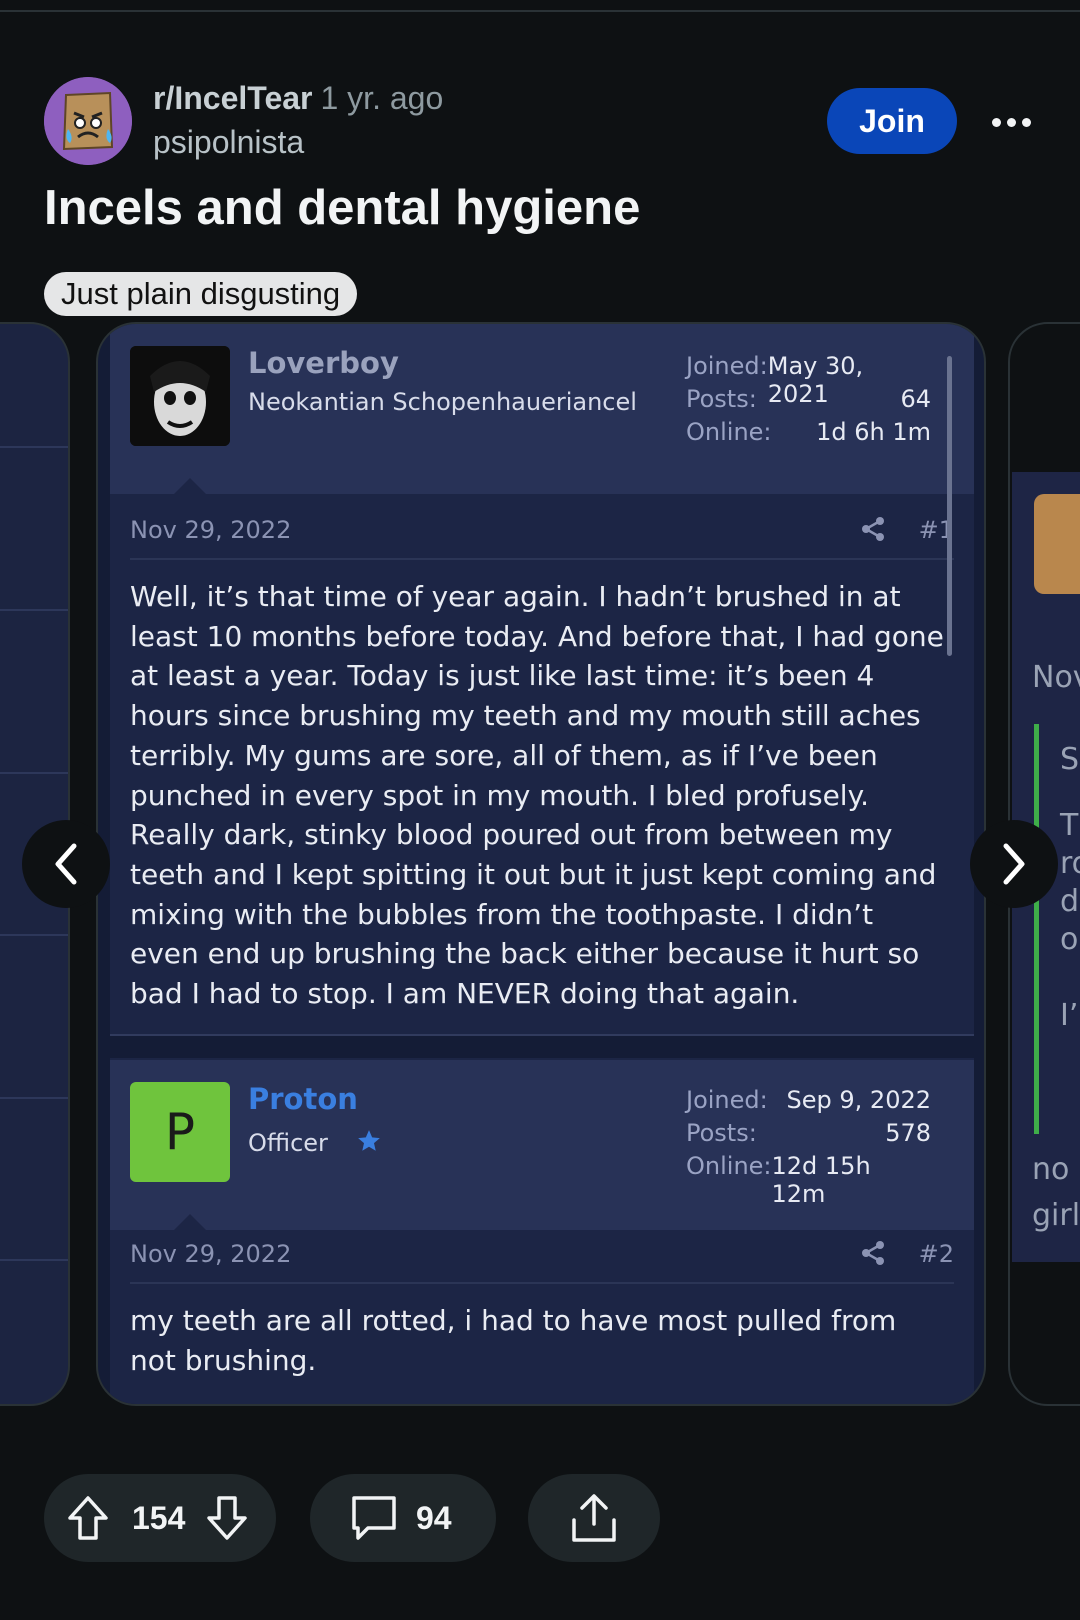 The image size is (1080, 1620). Describe the element at coordinates (382, 98) in the screenshot. I see `post-time: 1 yr. ago` at that location.